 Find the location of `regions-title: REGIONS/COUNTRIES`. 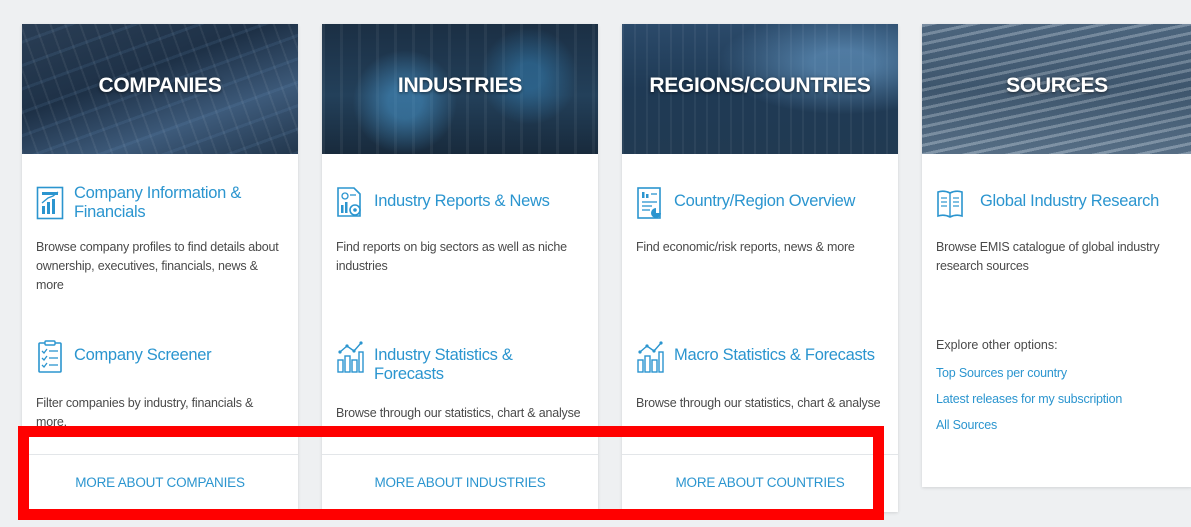

regions-title: REGIONS/COUNTRIES is located at coordinates (760, 85).